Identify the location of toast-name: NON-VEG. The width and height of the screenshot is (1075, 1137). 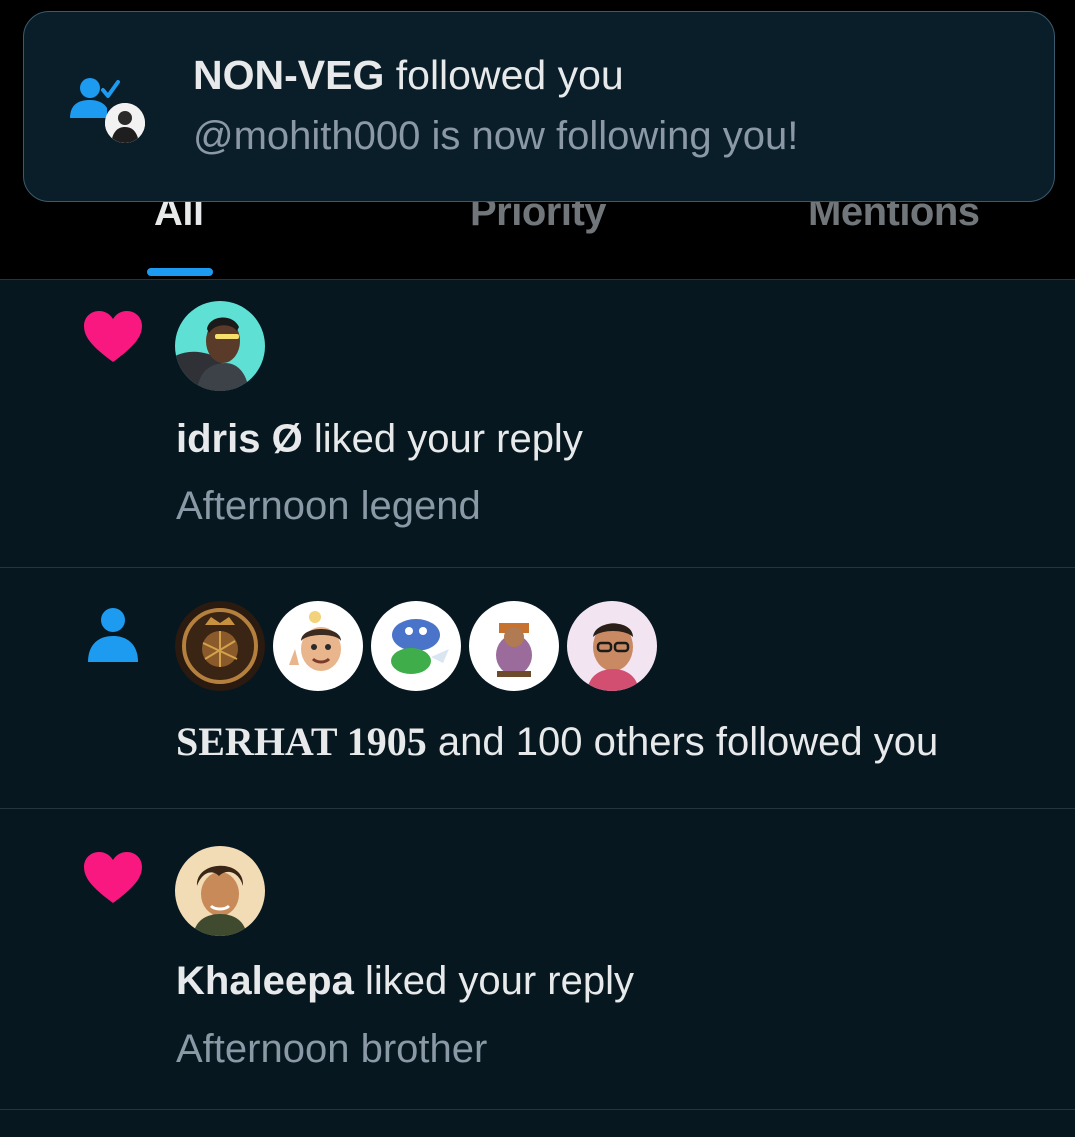
(289, 75).